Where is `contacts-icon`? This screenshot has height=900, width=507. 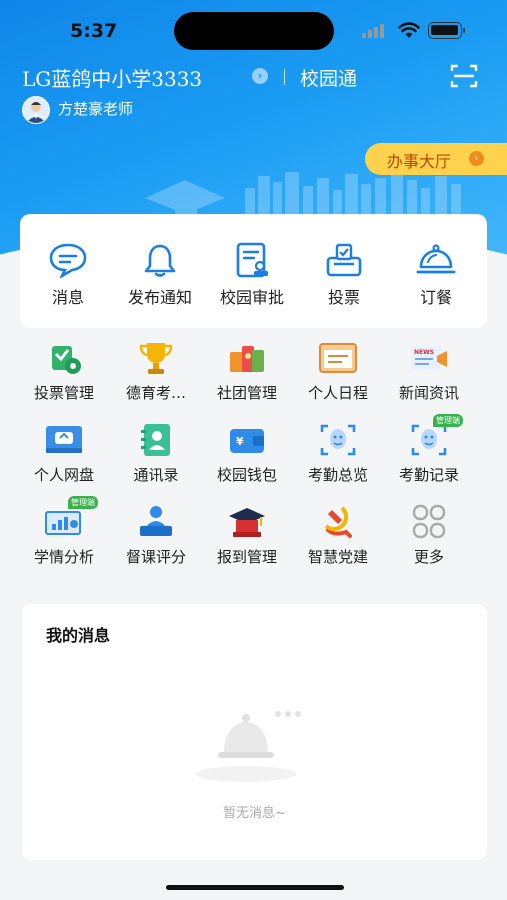
contacts-icon is located at coordinates (156, 440).